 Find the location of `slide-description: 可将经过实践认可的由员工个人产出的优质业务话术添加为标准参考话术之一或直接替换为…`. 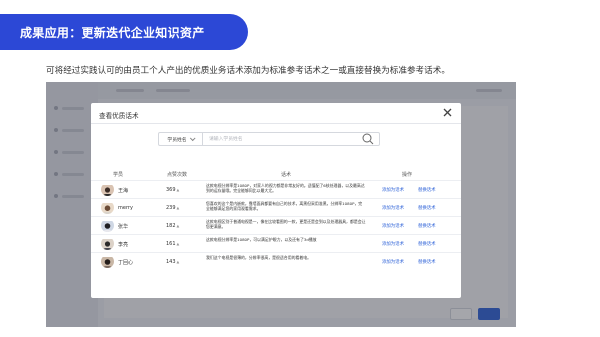

slide-description: 可将经过实践认可的由员工个人产出的优质业务话术添加为标准参考话术之一或直接替换为… is located at coordinates (248, 71).